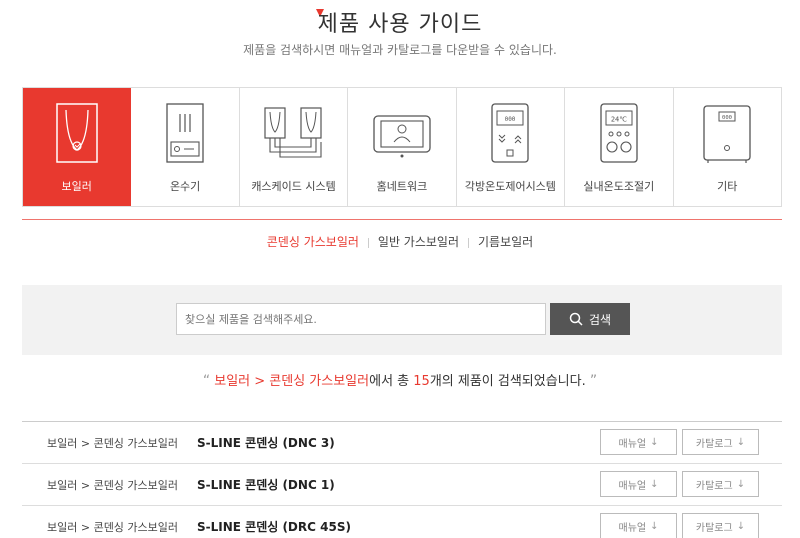 This screenshot has width=800, height=538. I want to click on page-subtitle: 제품을 검색하시면 매뉴얼과 카탈로그를 다운받을 수 있습니다., so click(400, 50).